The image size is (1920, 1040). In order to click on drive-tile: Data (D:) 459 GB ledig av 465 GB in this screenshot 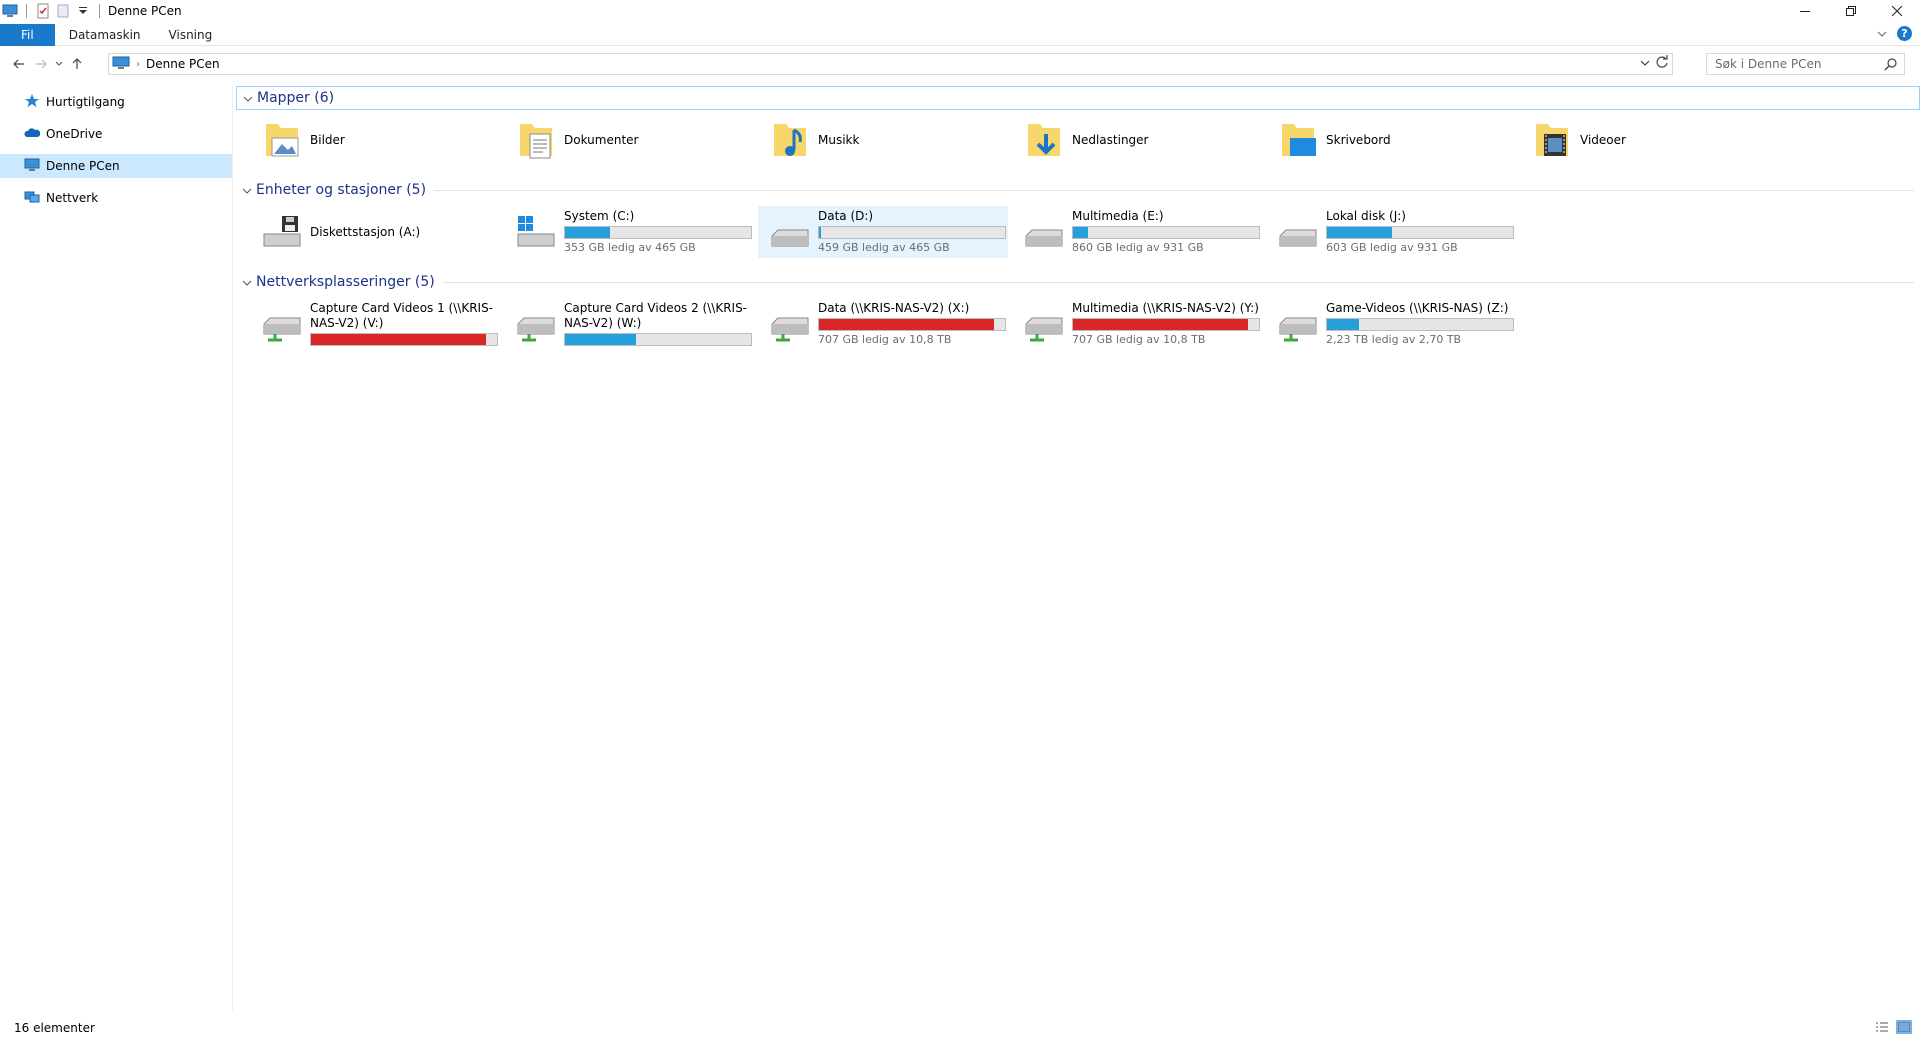, I will do `click(883, 232)`.